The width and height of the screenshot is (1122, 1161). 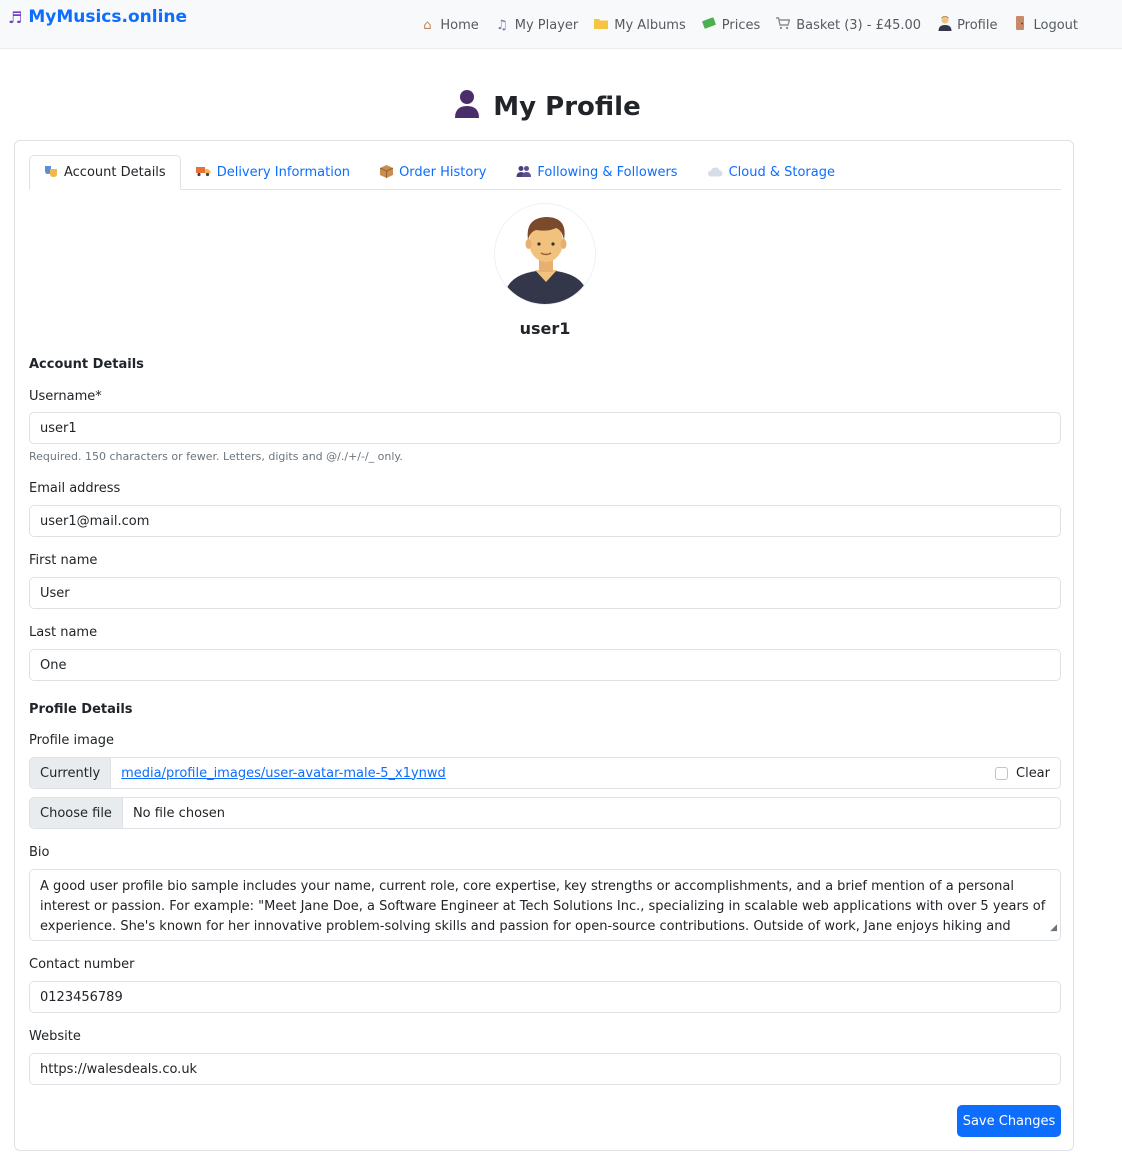 I want to click on clear-image-checkbox, so click(x=1001, y=773).